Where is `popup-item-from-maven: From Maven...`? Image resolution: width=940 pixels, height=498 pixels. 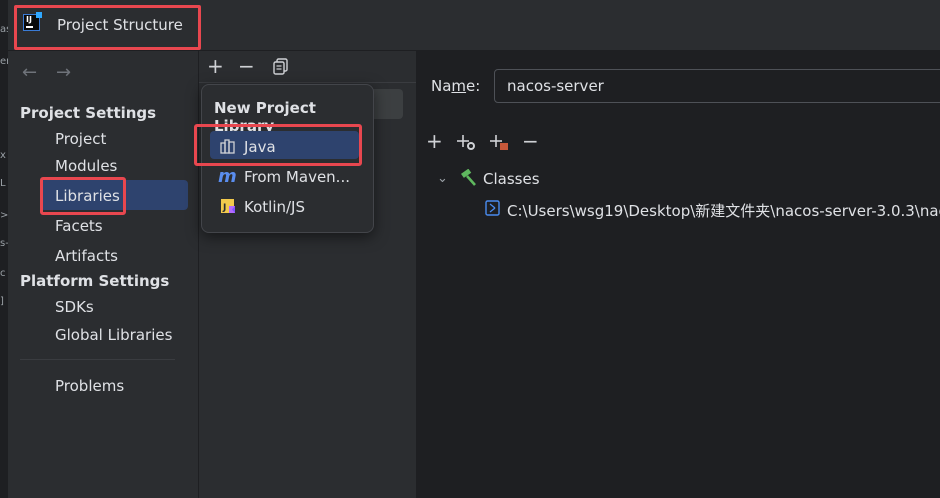
popup-item-from-maven: From Maven... is located at coordinates (297, 177).